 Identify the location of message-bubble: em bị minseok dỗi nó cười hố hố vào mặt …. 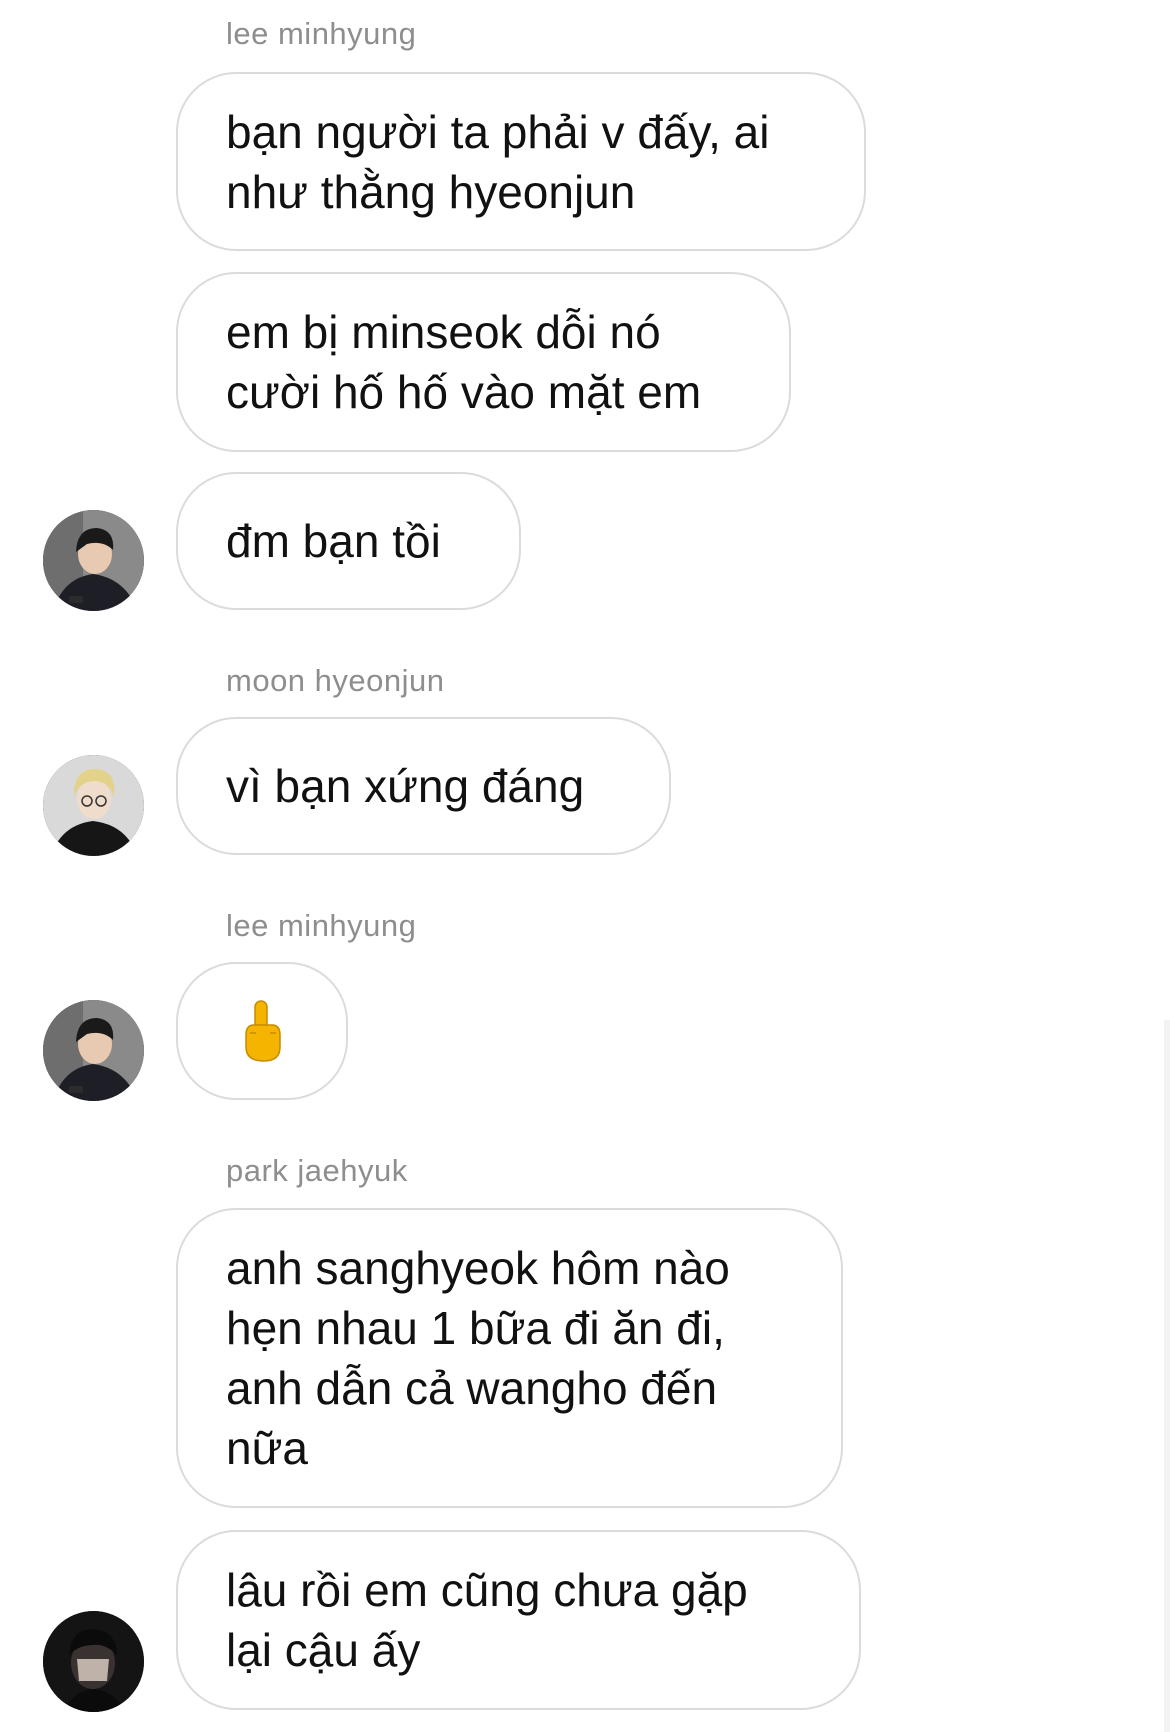
(483, 362).